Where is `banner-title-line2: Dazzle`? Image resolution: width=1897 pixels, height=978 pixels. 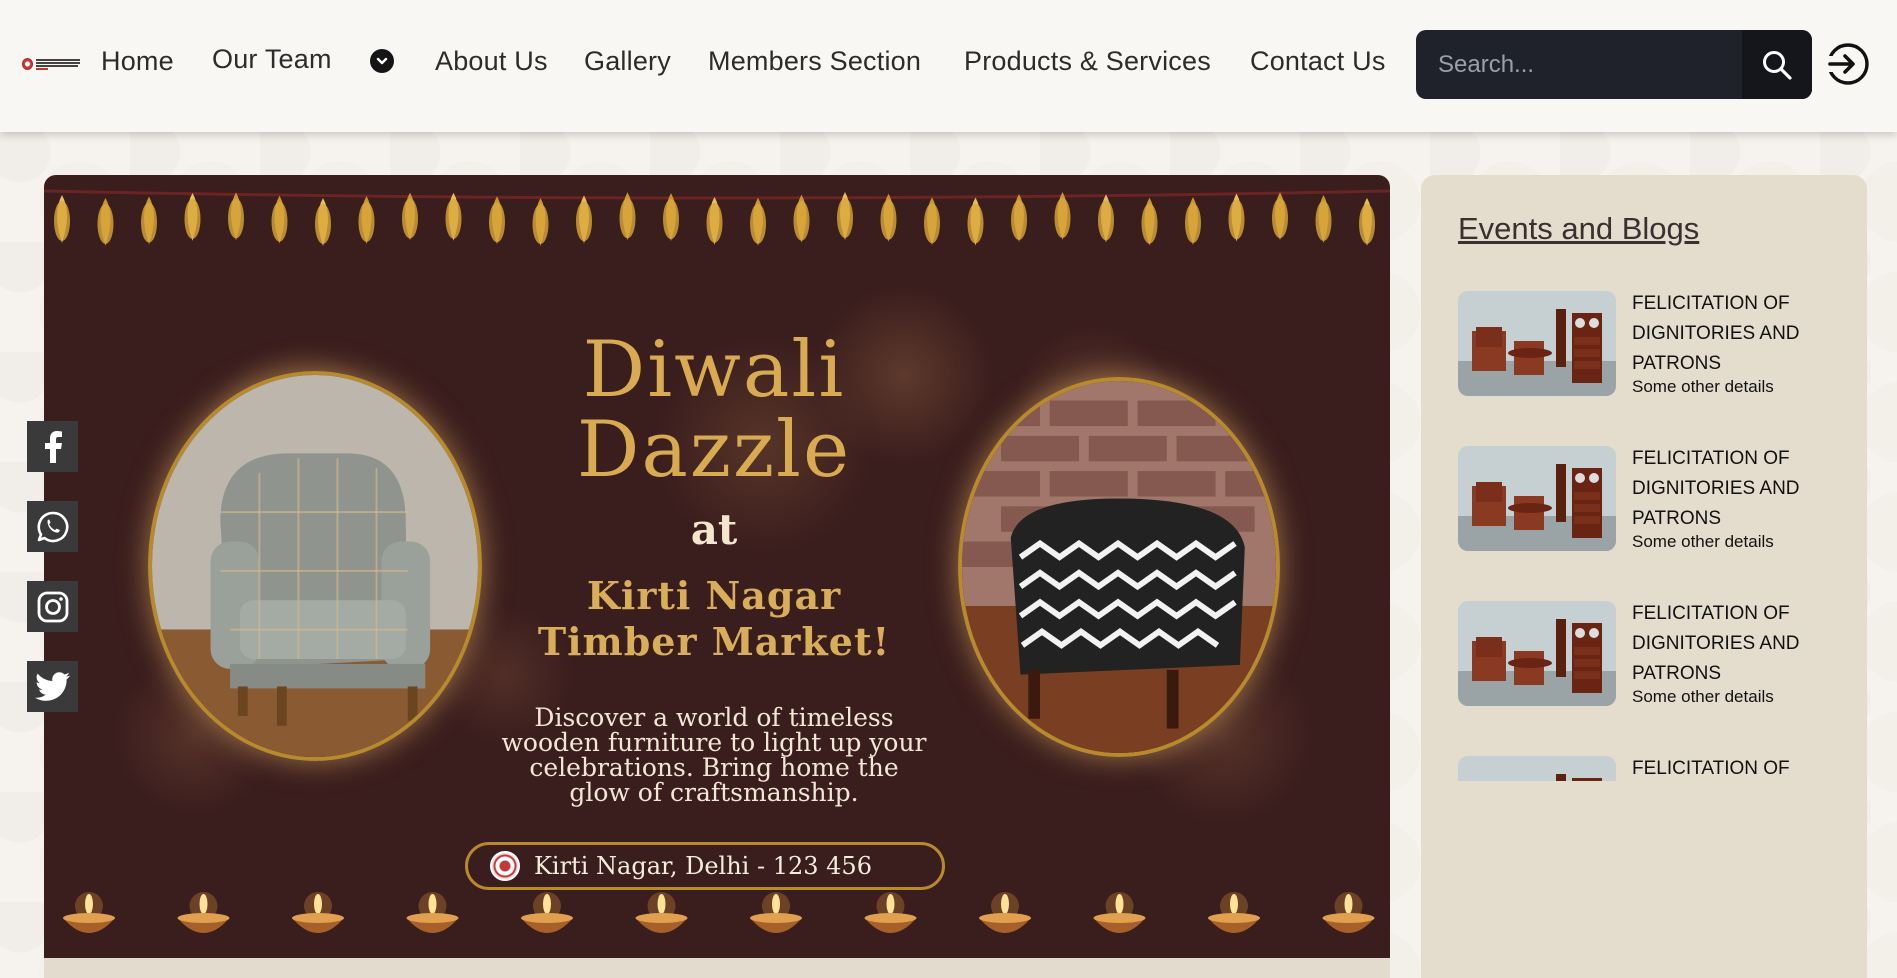 banner-title-line2: Dazzle is located at coordinates (714, 450).